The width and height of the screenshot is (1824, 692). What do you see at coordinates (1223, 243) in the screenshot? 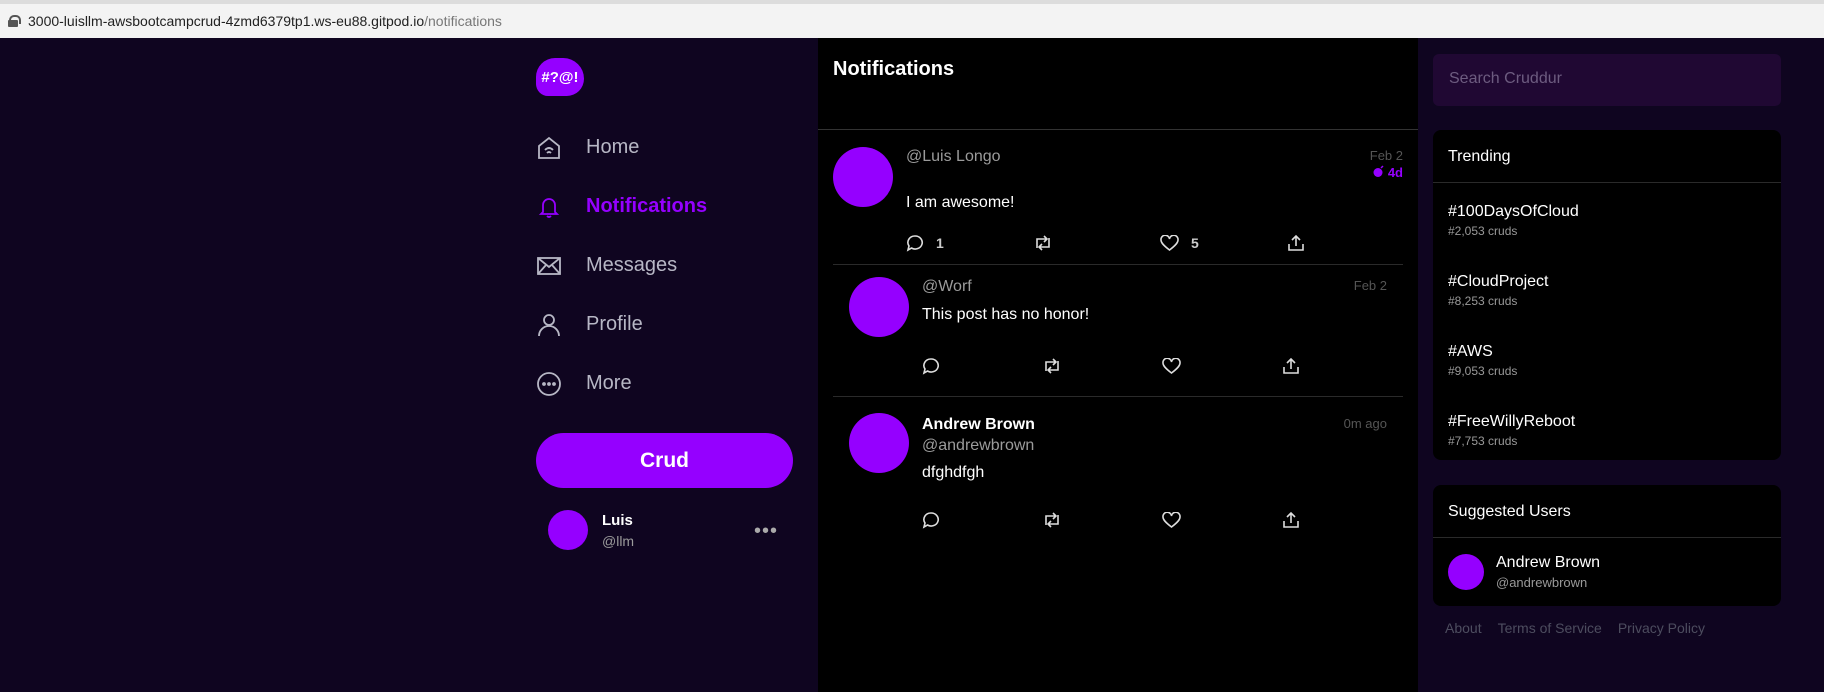
I see `like-button: 5` at bounding box center [1223, 243].